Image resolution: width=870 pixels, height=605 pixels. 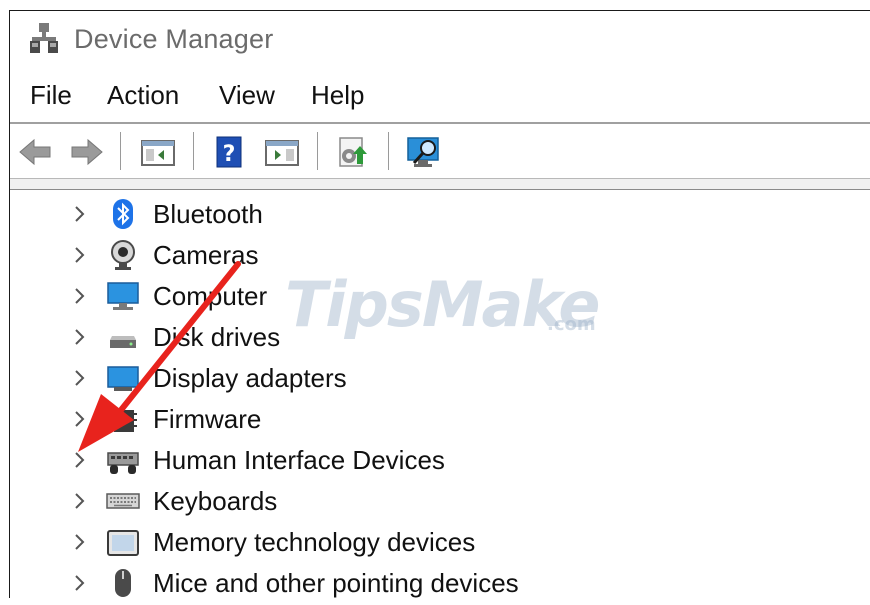 I want to click on tree-node-label: Bluetooth, so click(x=208, y=214).